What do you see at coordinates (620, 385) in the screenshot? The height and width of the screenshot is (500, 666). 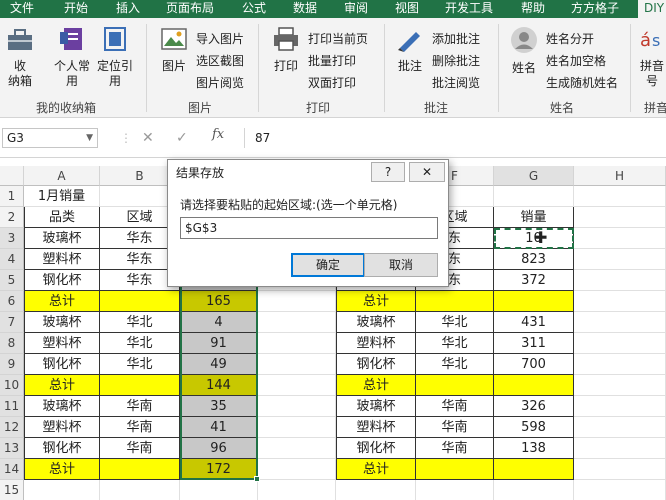 I see `cell-h10` at bounding box center [620, 385].